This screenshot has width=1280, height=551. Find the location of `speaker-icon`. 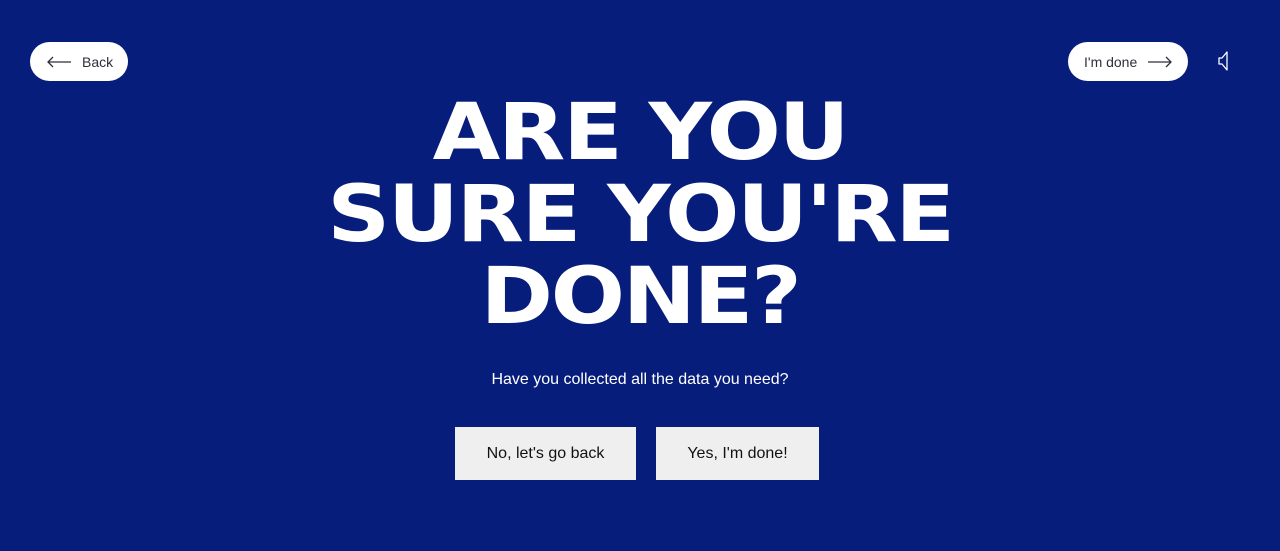

speaker-icon is located at coordinates (1224, 61).